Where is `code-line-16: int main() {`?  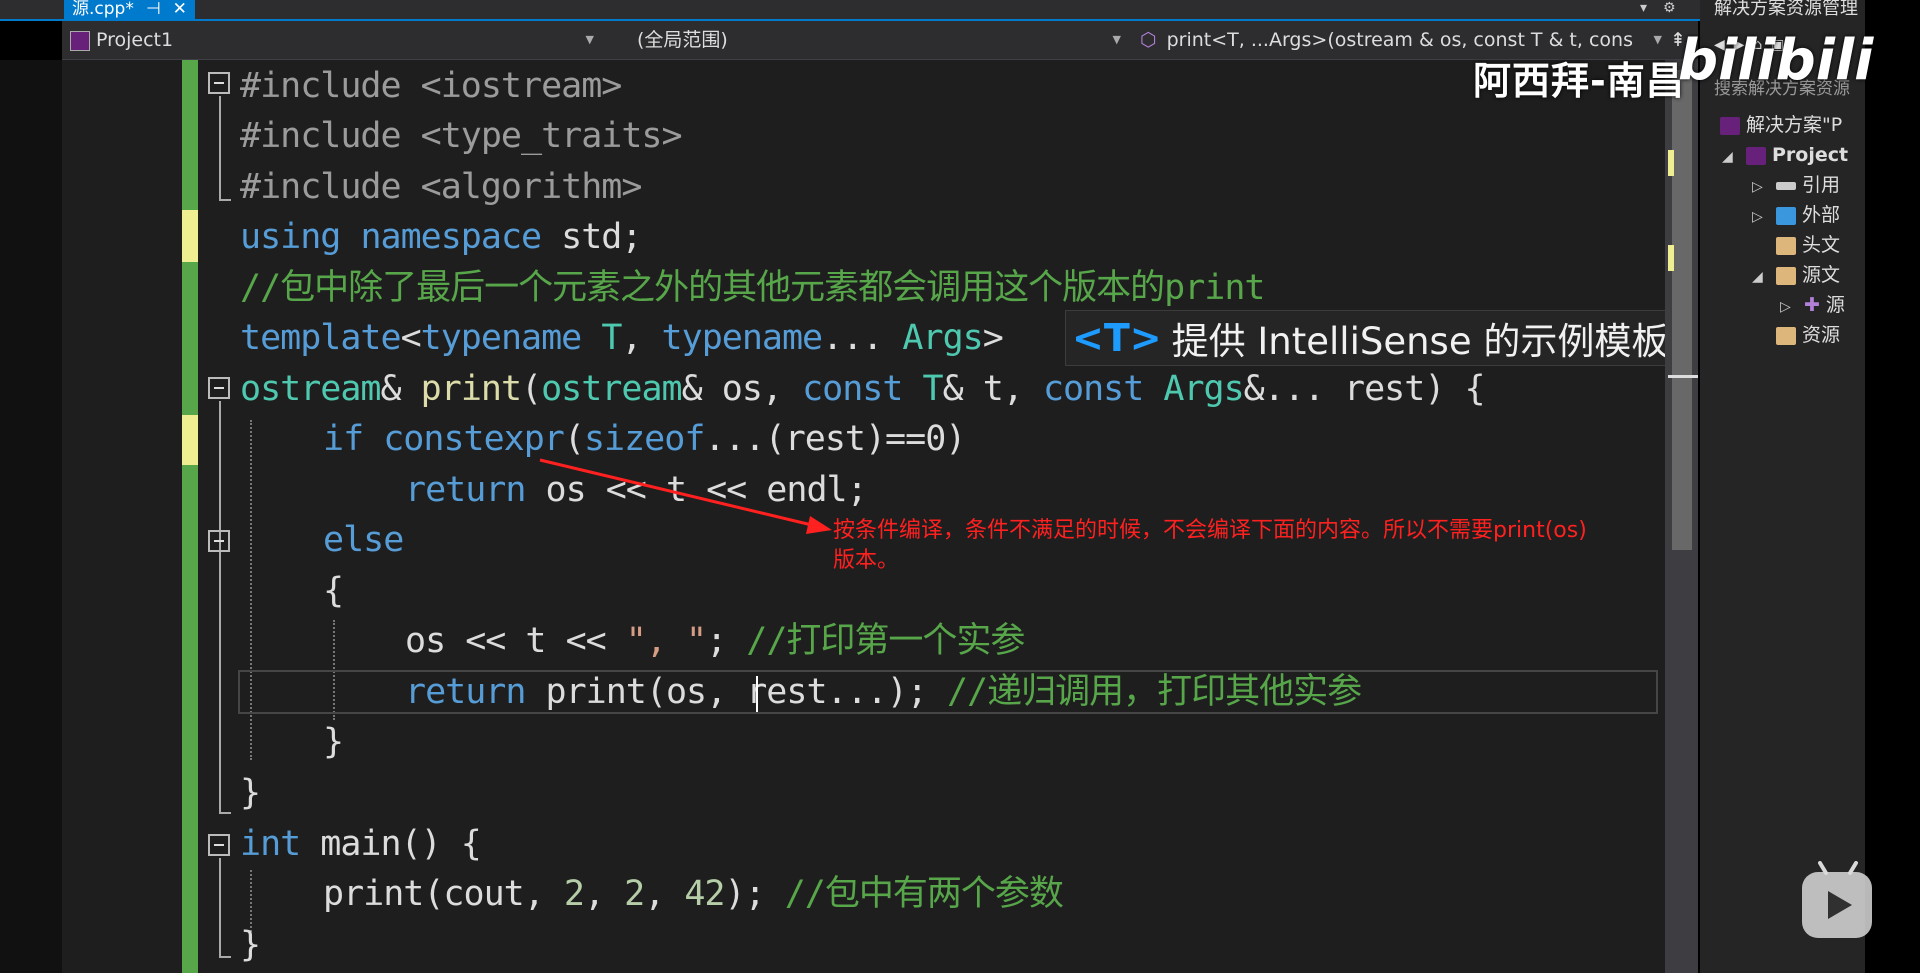 code-line-16: int main() { is located at coordinates (361, 844).